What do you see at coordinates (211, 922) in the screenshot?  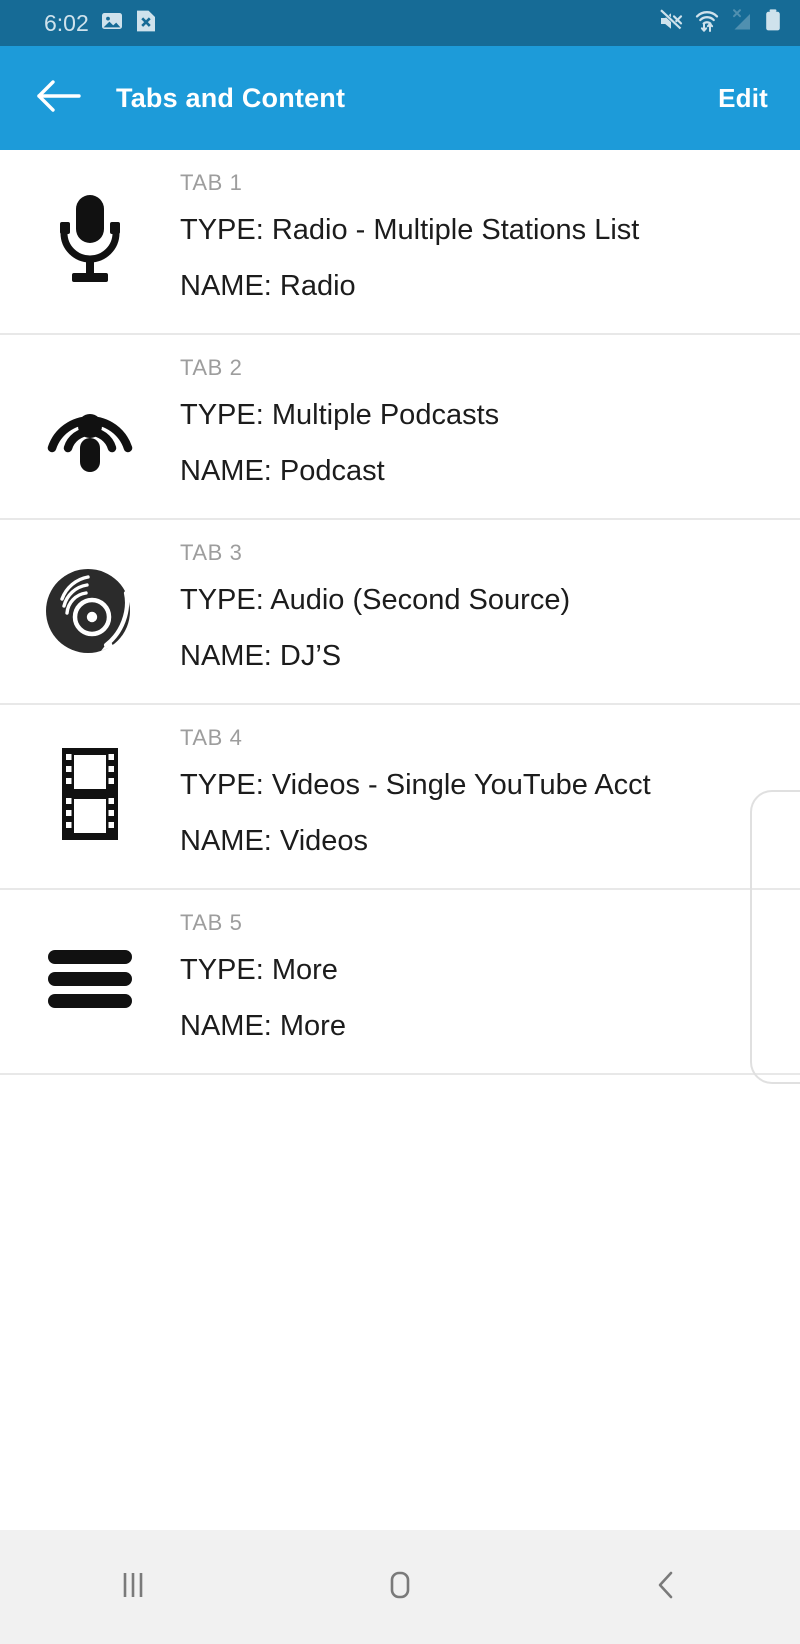 I see `tab-index-label: TAB 5` at bounding box center [211, 922].